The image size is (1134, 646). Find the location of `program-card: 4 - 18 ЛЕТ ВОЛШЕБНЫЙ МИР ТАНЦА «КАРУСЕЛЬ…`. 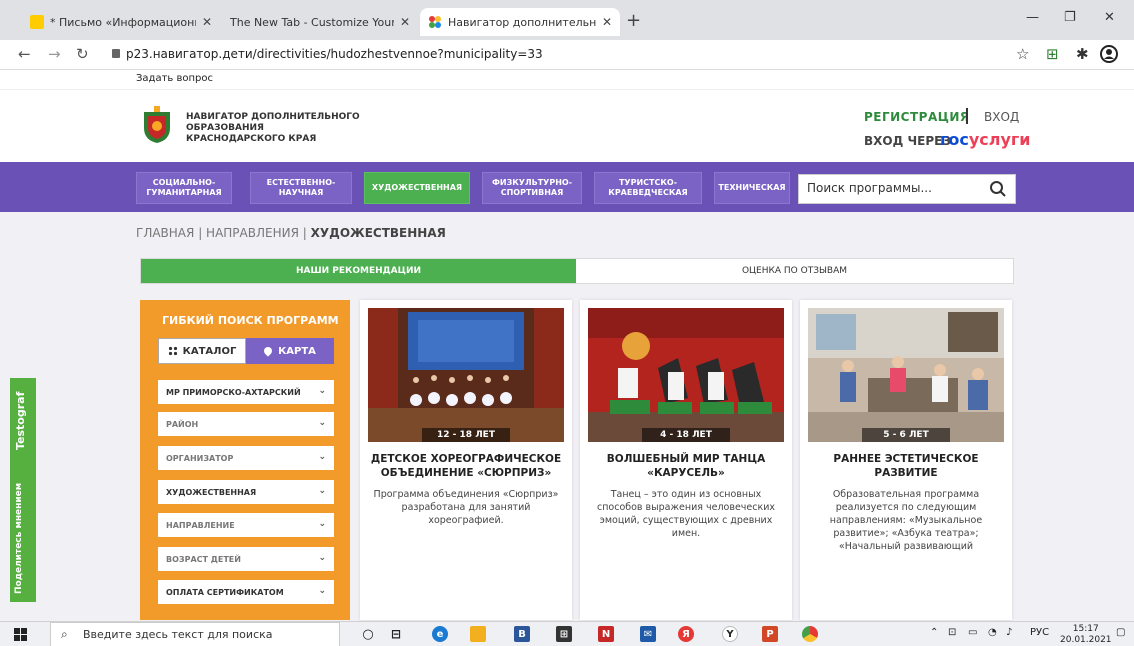

program-card: 4 - 18 ЛЕТ ВОЛШЕБНЫЙ МИР ТАНЦА «КАРУСЕЛЬ… is located at coordinates (686, 460).